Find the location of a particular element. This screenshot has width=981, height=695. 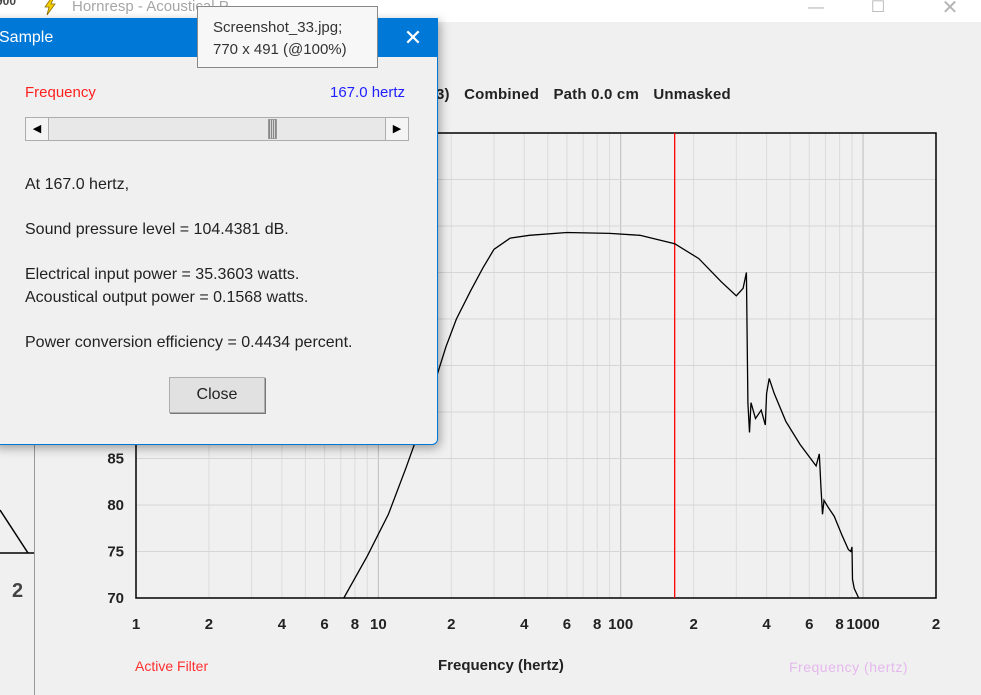

y-tick-label: 75 is located at coordinates (115, 552).